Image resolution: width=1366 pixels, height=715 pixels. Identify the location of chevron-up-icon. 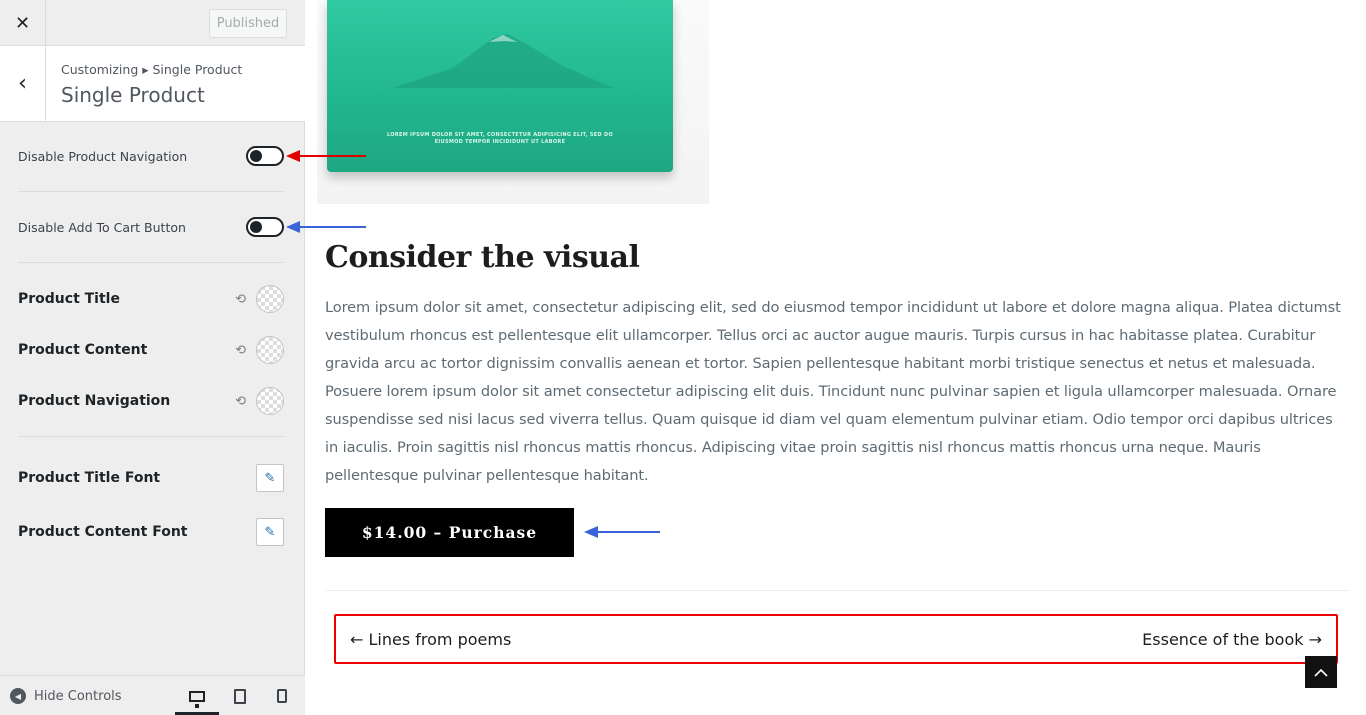
(1321, 672).